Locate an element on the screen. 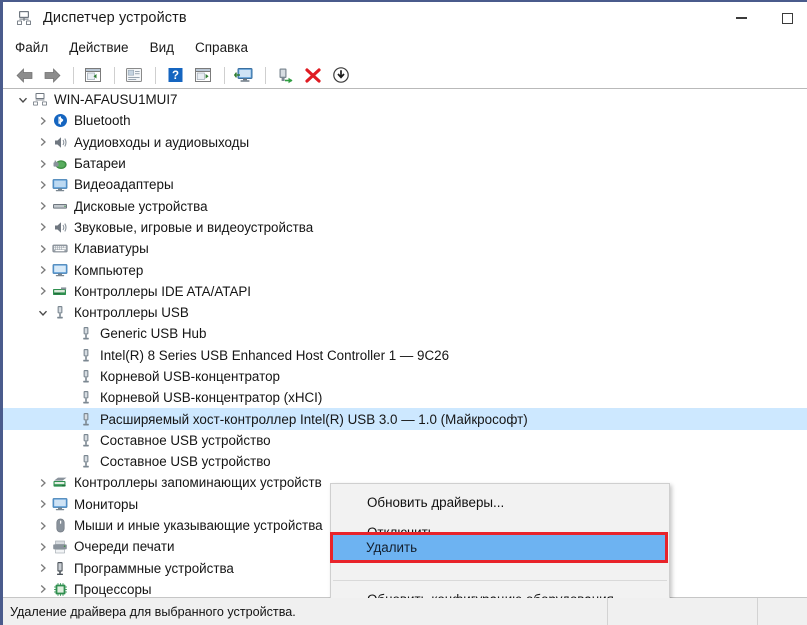  tree-item-display-adapters: Видеоадаптеры is located at coordinates (405, 184).